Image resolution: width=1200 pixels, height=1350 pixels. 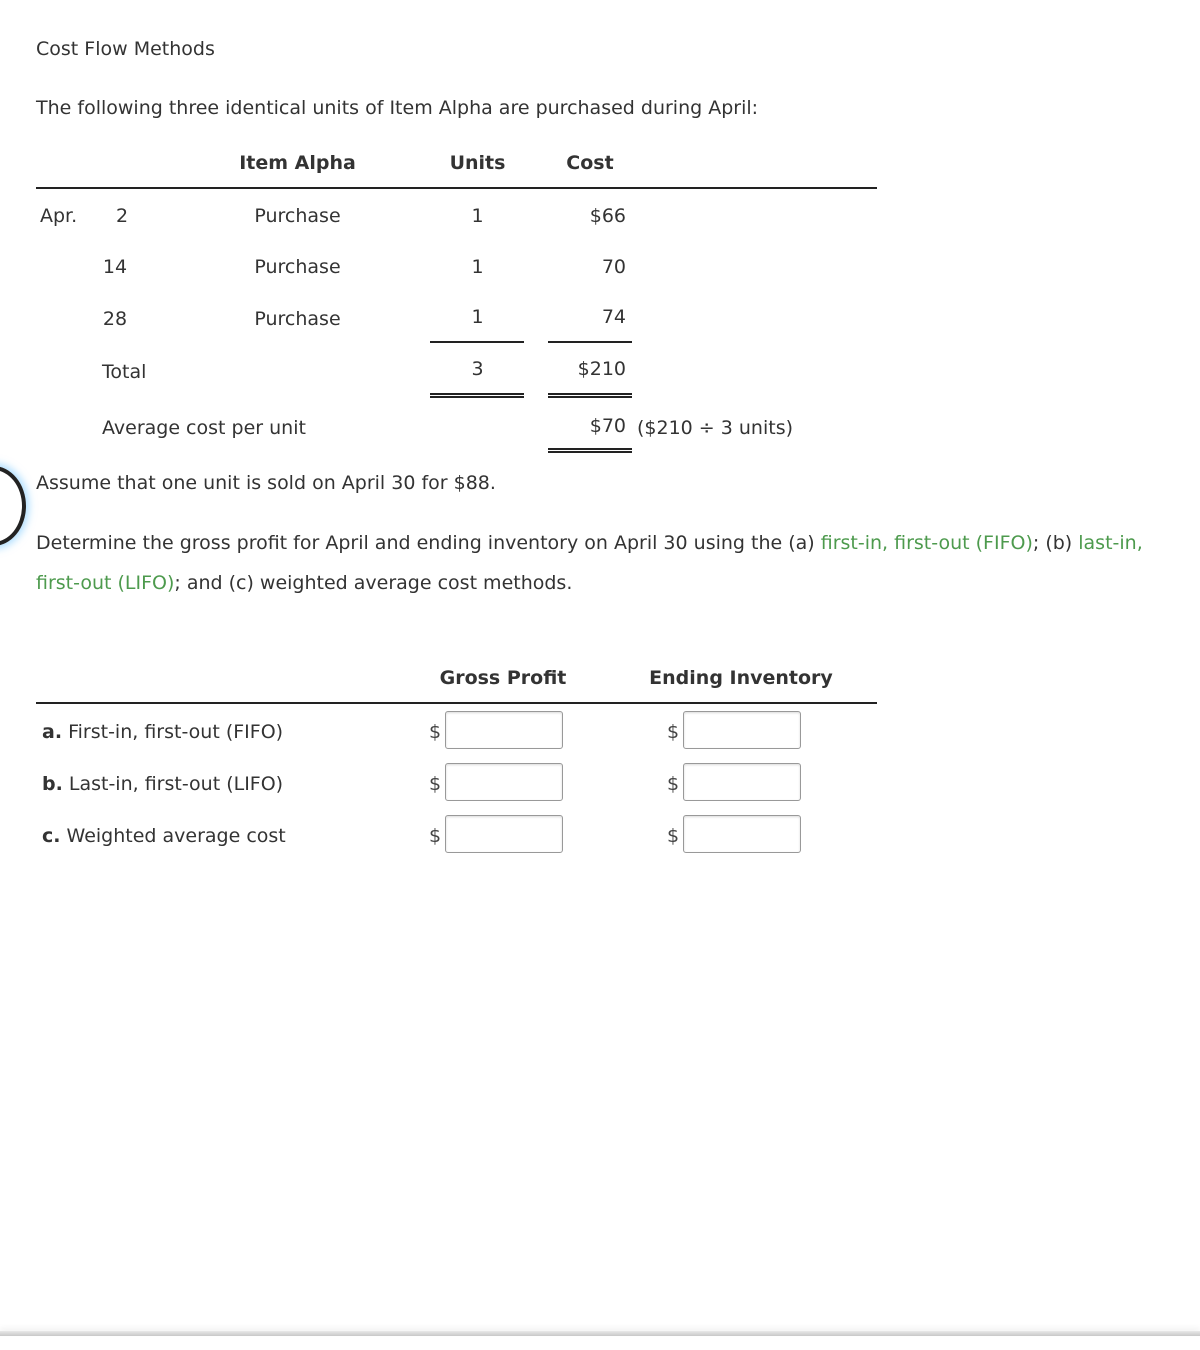 I want to click on row-label: b. Last-in, first-out (LIFO), so click(x=162, y=784).